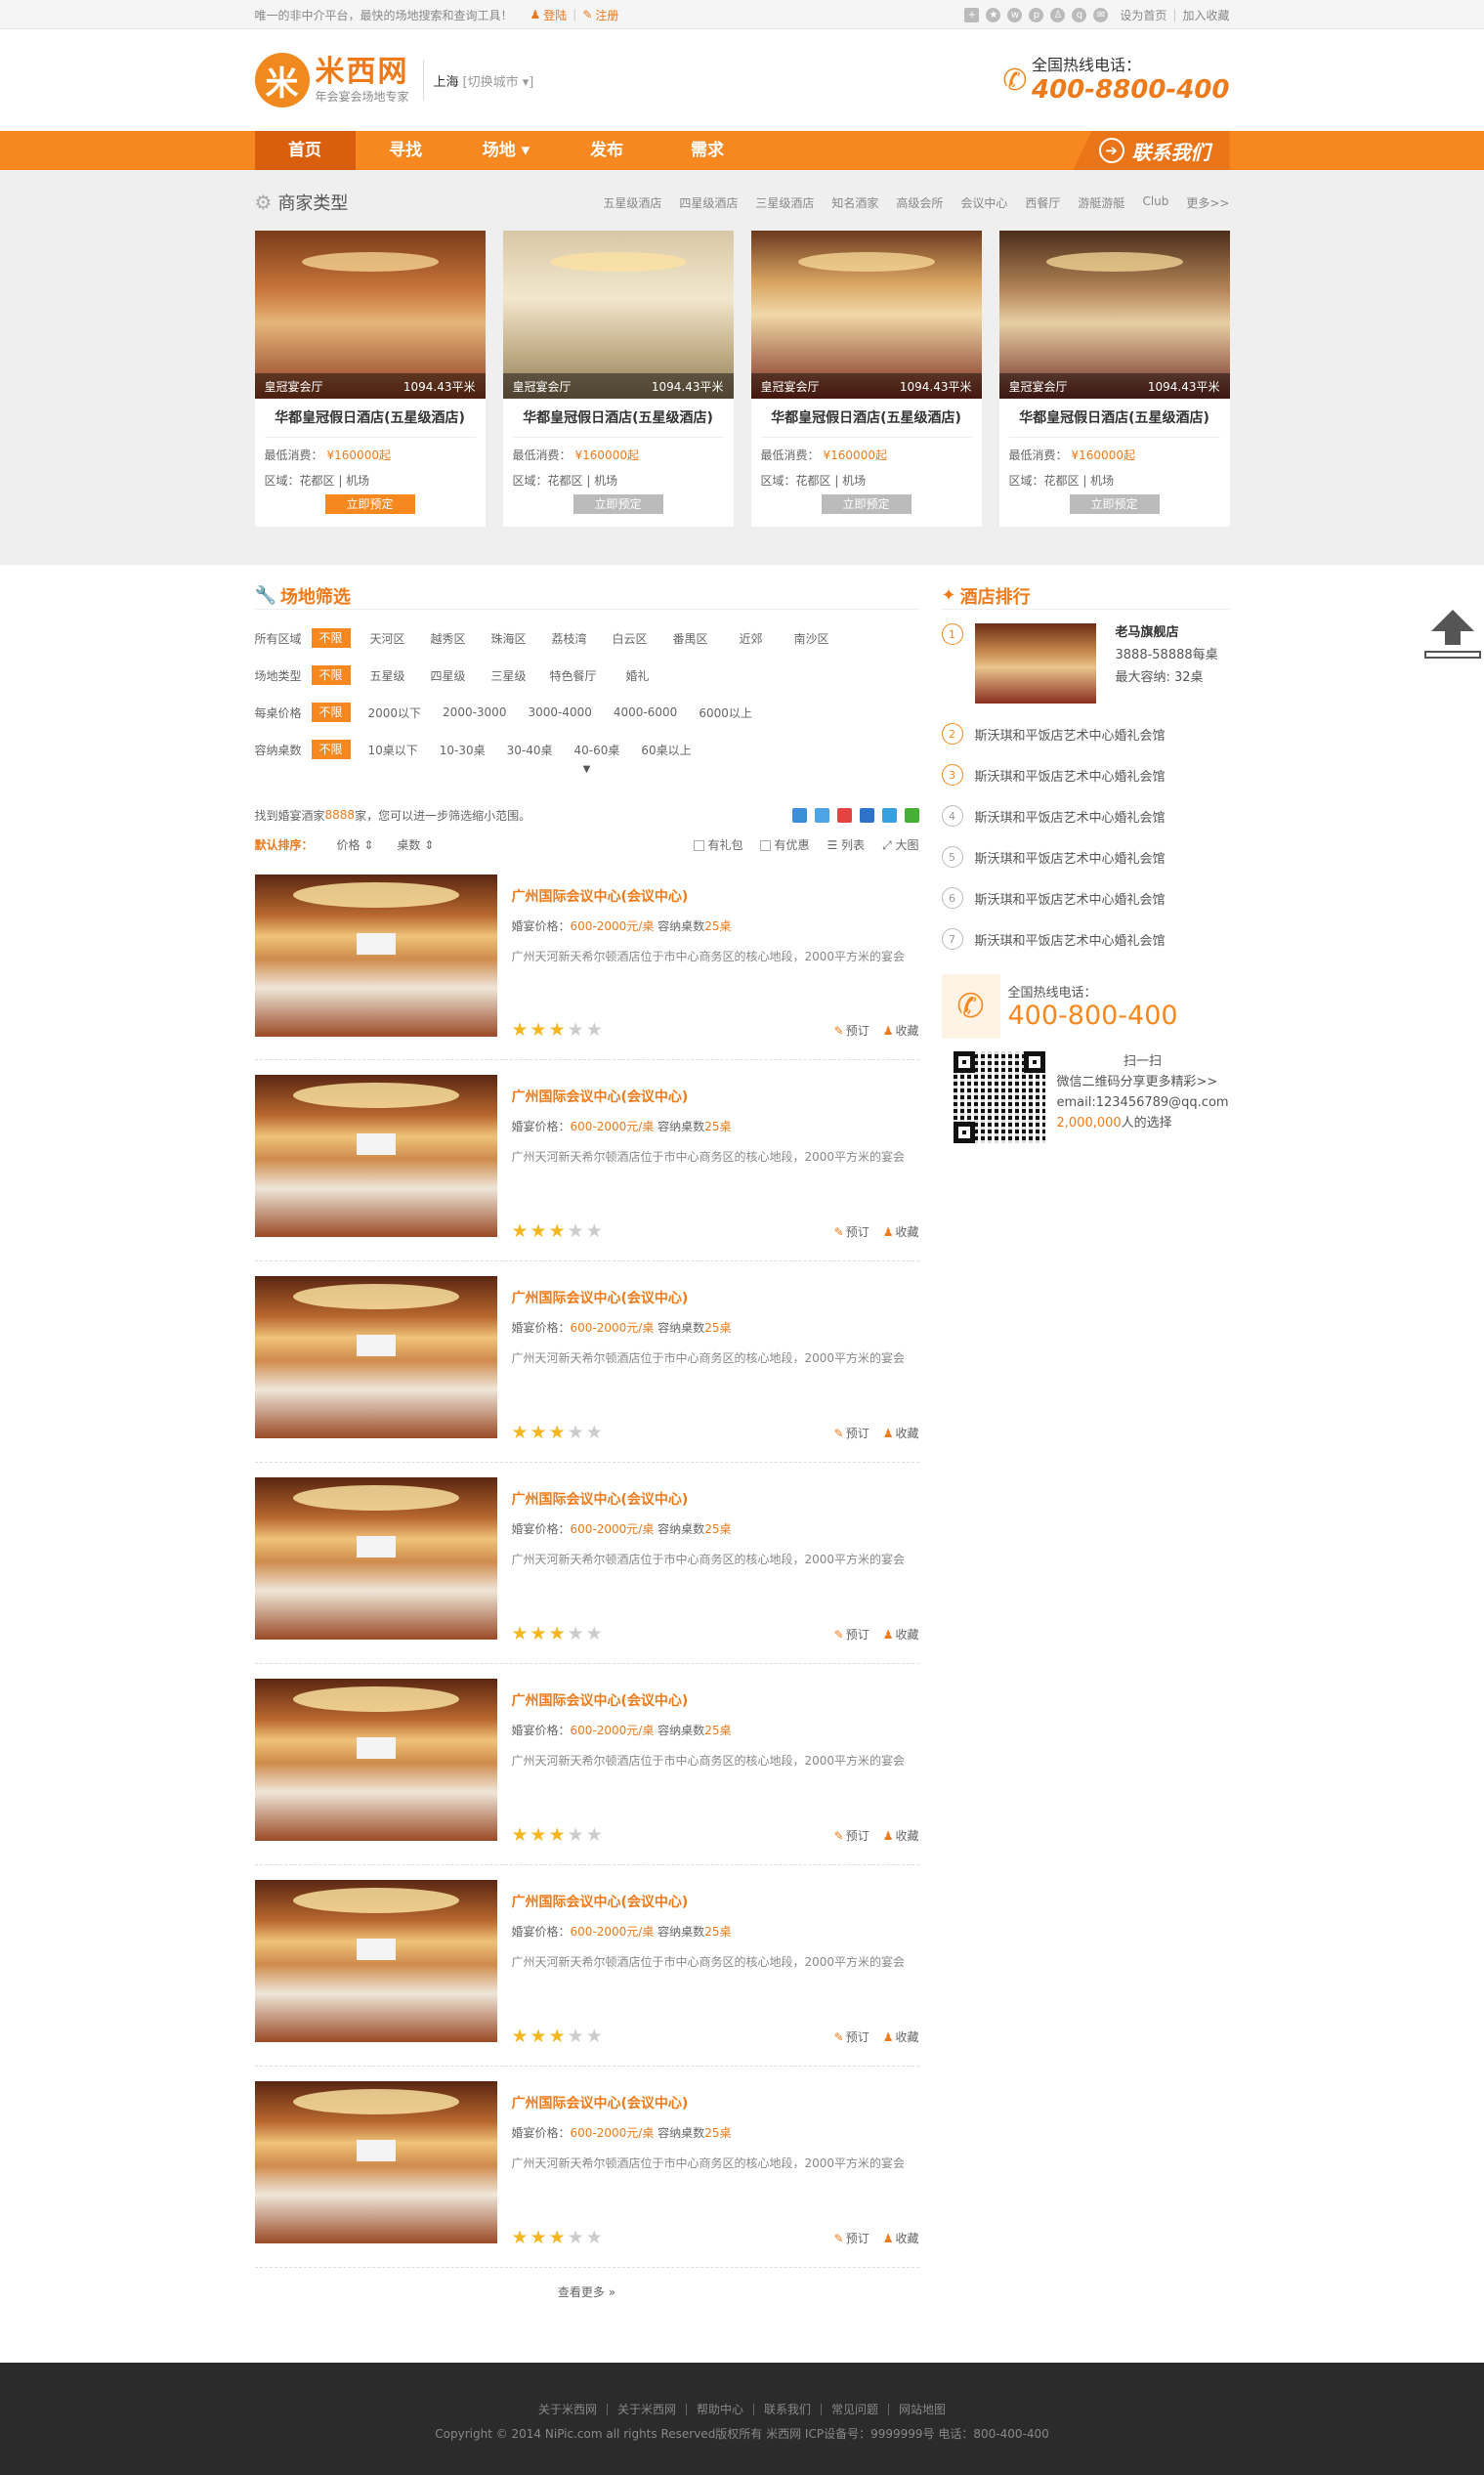 This screenshot has width=1484, height=2475. Describe the element at coordinates (332, 80) in the screenshot. I see `logo: 米 米西网 年会宴会场地专家` at that location.